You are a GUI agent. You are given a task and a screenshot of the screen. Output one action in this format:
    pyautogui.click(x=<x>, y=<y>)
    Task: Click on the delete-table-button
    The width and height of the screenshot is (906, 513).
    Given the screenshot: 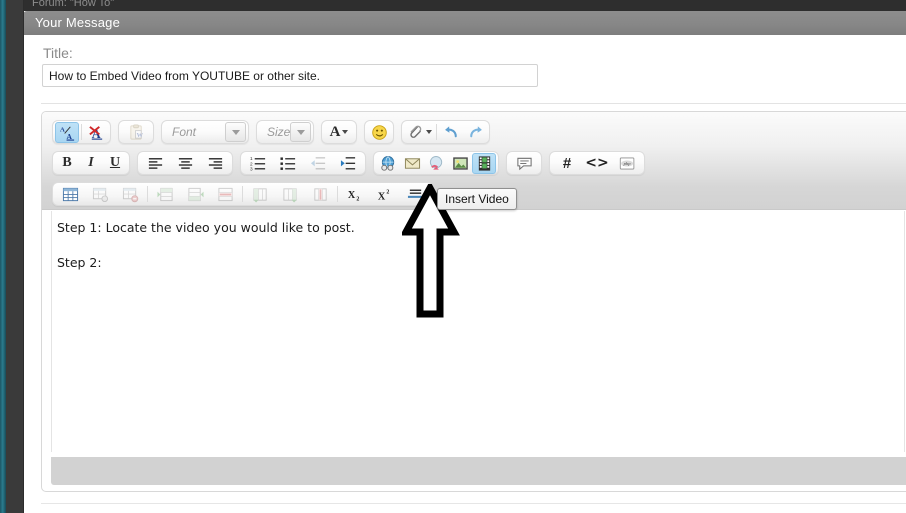 What is the action you would take?
    pyautogui.click(x=130, y=194)
    